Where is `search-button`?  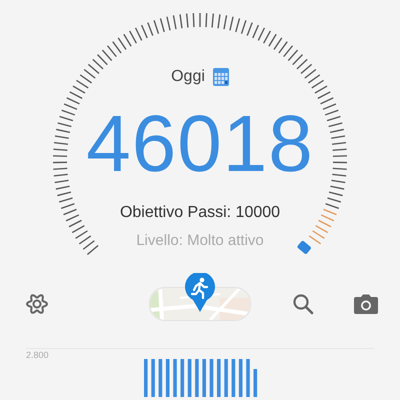 search-button is located at coordinates (303, 304).